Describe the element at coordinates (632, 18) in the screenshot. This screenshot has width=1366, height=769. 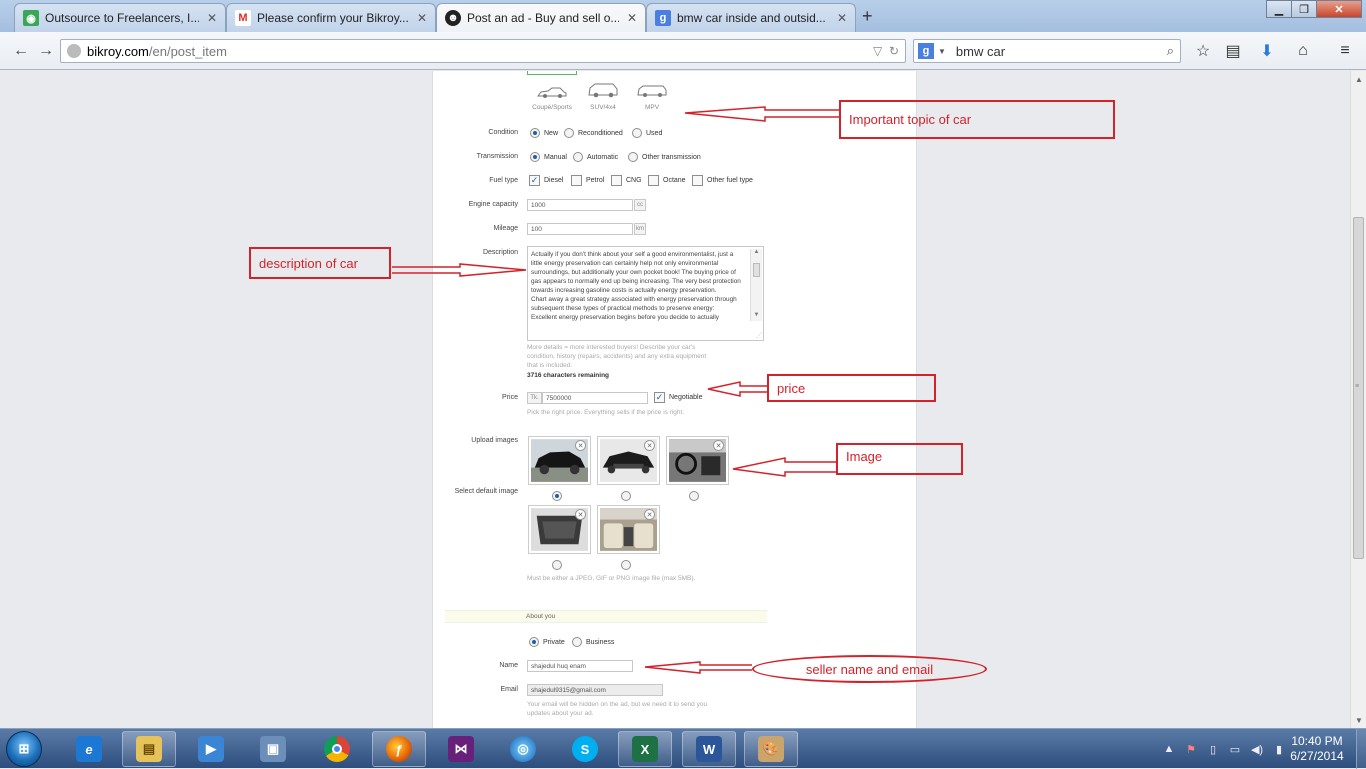
I see `close-icon: ✕` at that location.